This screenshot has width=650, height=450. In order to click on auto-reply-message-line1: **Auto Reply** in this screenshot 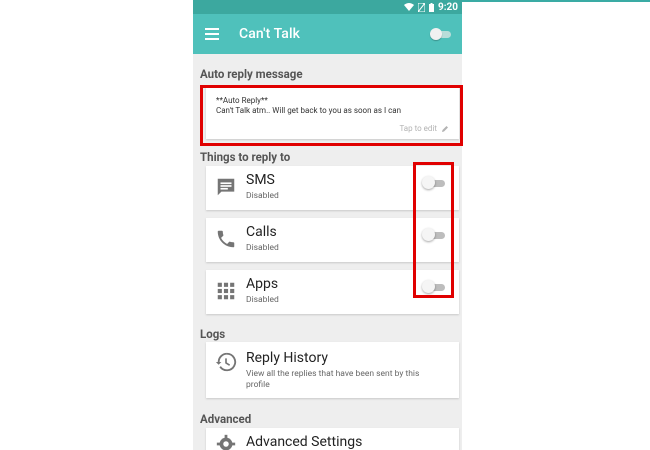, I will do `click(242, 100)`.